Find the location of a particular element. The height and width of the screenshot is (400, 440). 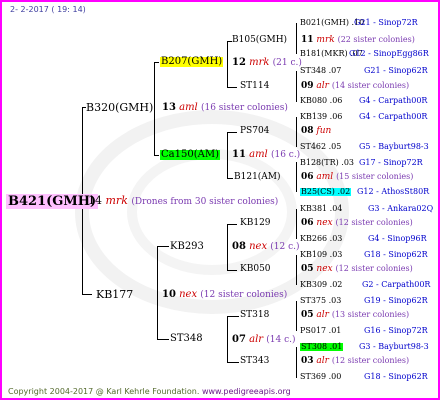

gen4-location: G21 - Sinop72R is located at coordinates (386, 22).